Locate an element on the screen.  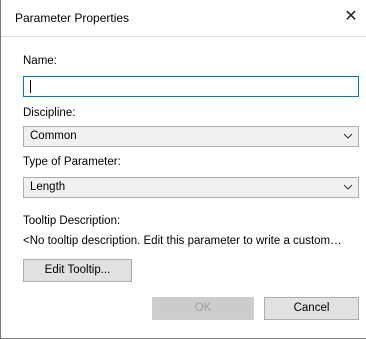
ok-button: OK is located at coordinates (203, 308).